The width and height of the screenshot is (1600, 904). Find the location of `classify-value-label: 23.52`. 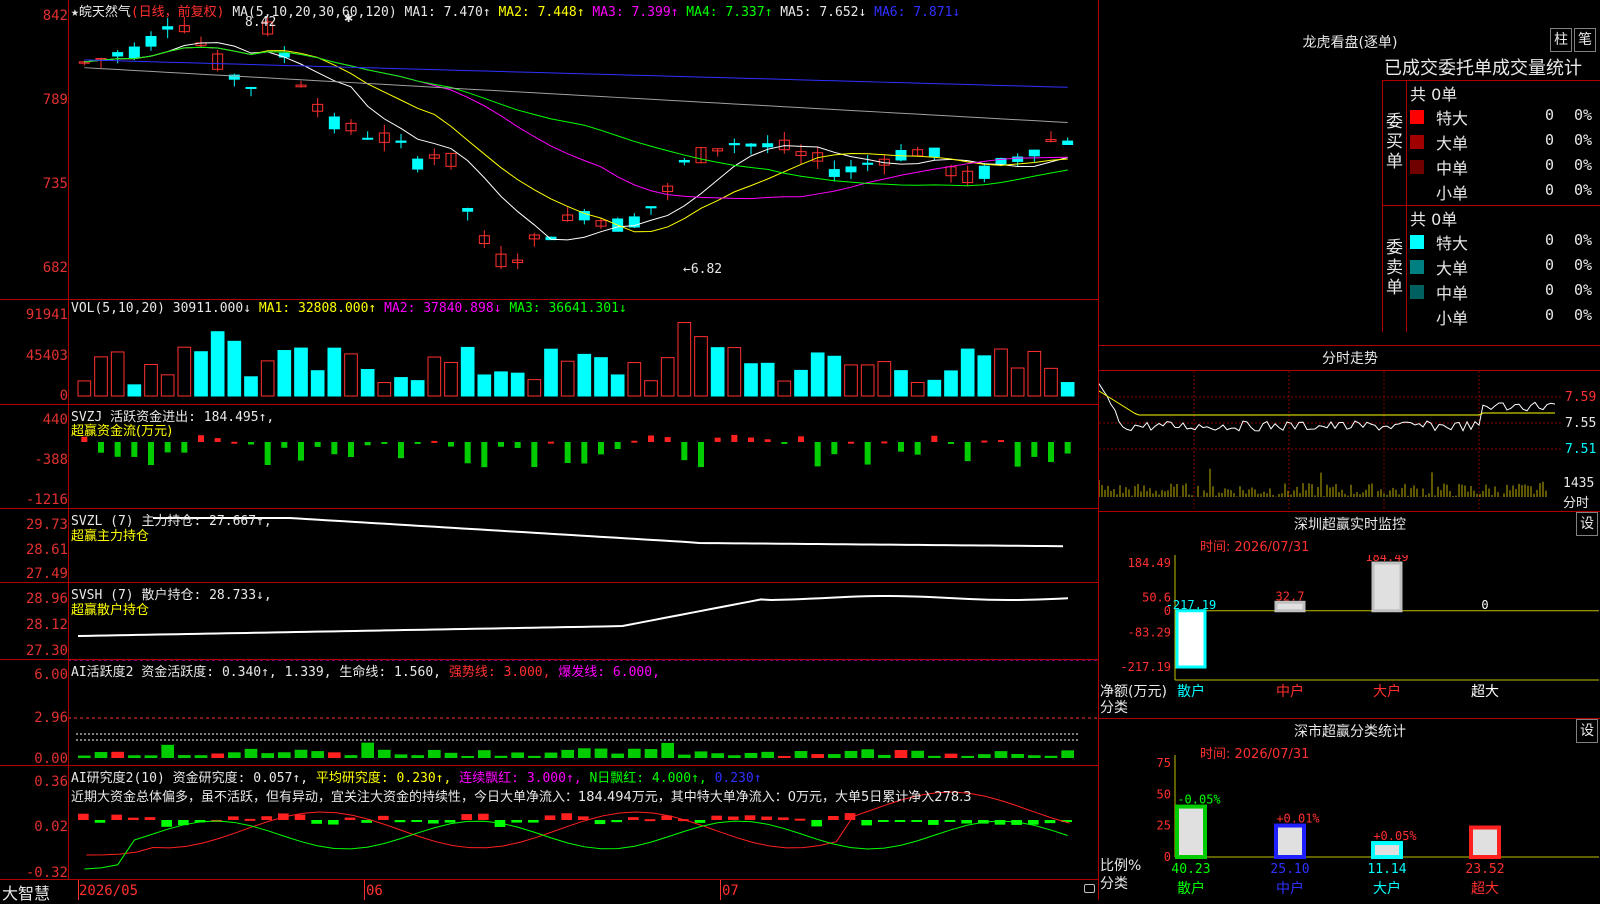

classify-value-label: 23.52 is located at coordinates (1484, 869).